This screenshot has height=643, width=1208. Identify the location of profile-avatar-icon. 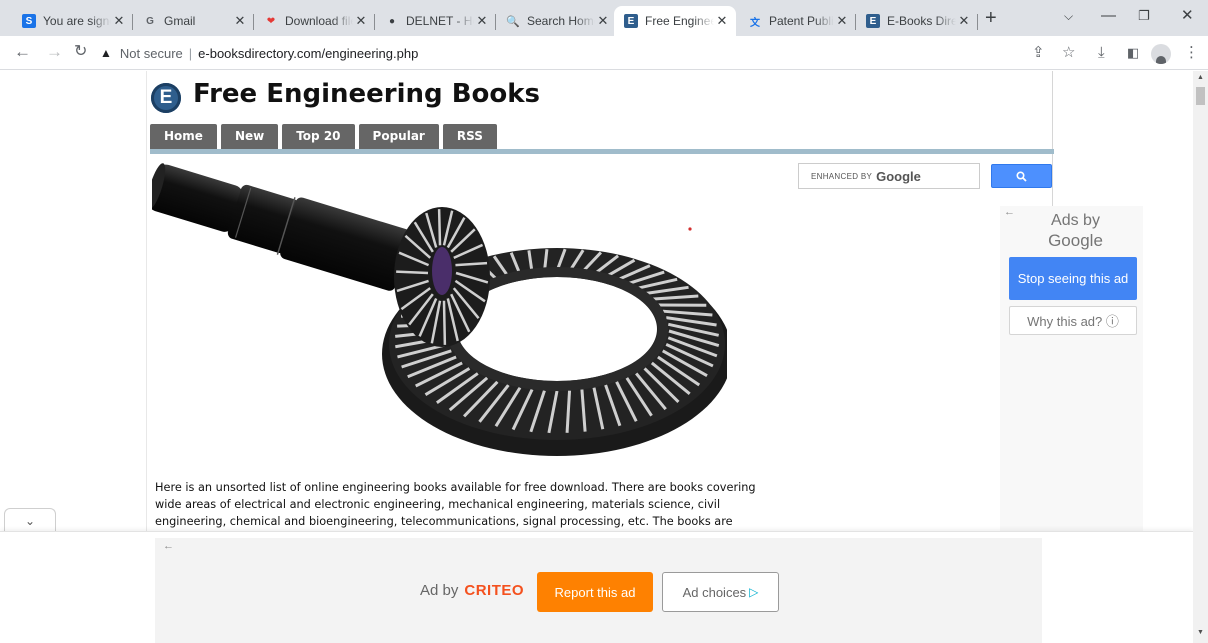
(1161, 54).